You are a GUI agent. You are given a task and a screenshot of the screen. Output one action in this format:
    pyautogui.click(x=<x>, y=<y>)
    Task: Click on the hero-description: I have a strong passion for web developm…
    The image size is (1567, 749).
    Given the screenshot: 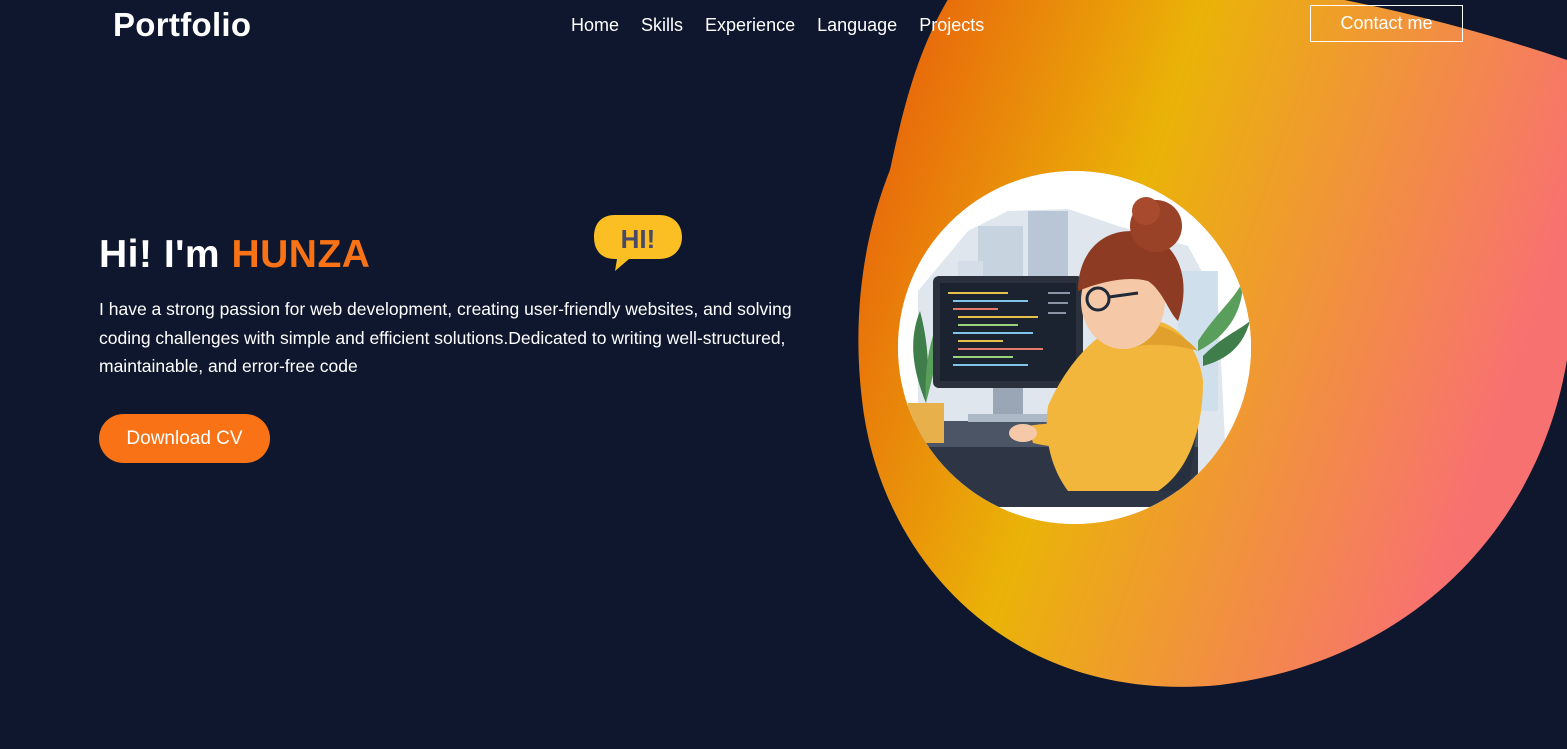 What is the action you would take?
    pyautogui.click(x=445, y=337)
    